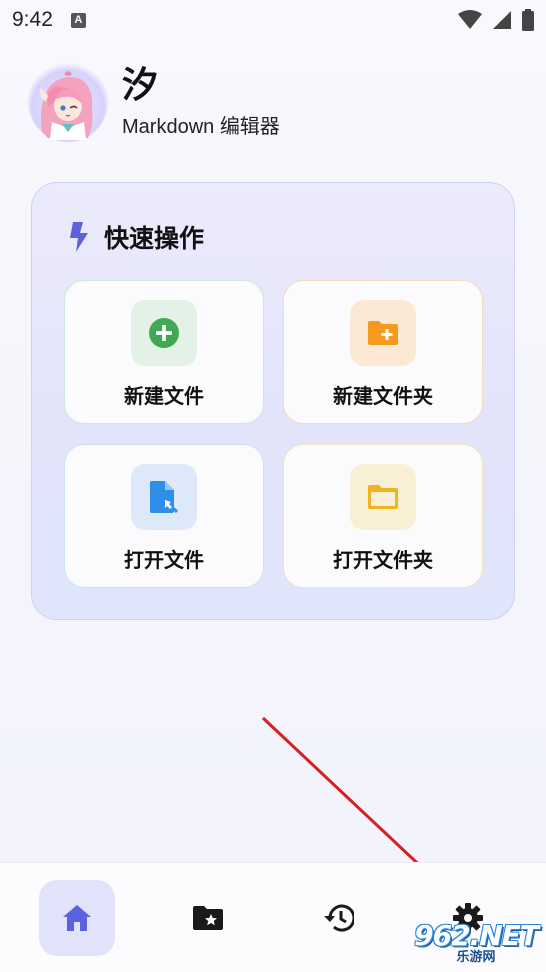  I want to click on folder-star-icon, so click(208, 918).